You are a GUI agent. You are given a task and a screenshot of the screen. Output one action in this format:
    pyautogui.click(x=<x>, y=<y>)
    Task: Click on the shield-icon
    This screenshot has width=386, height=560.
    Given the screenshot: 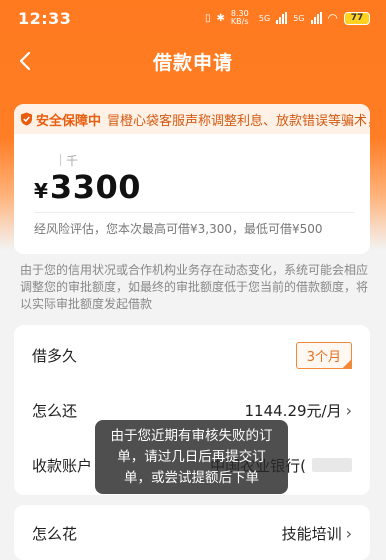 What is the action you would take?
    pyautogui.click(x=26, y=119)
    